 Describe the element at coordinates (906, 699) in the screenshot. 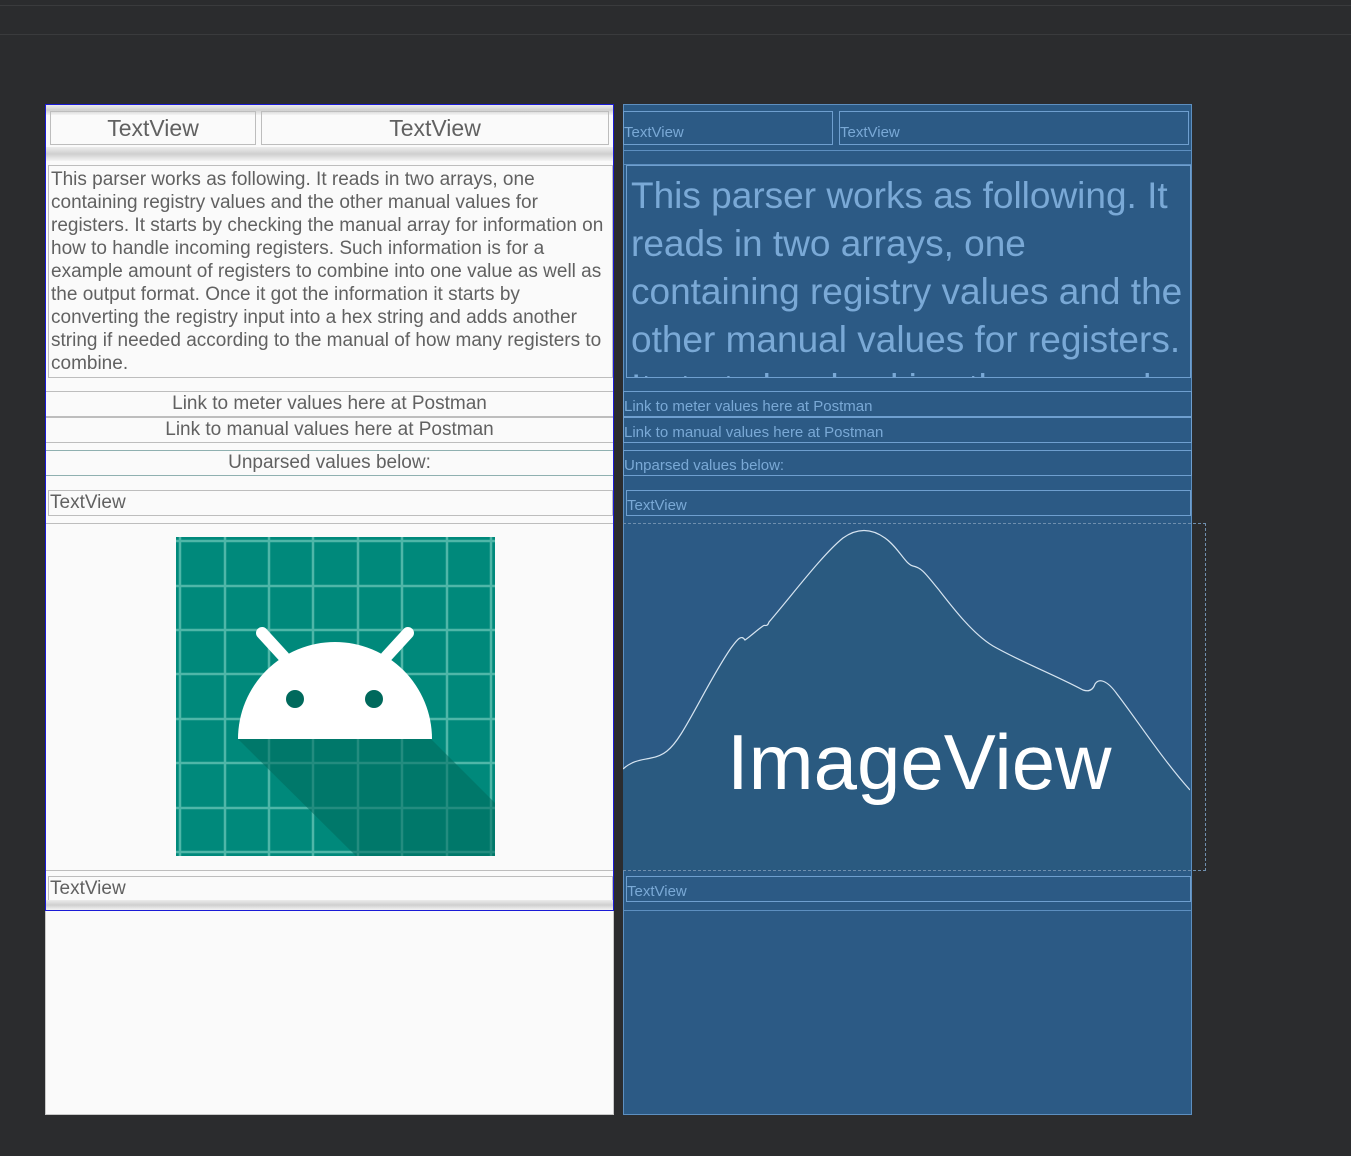

I see `mountain-placeholder-icon` at that location.